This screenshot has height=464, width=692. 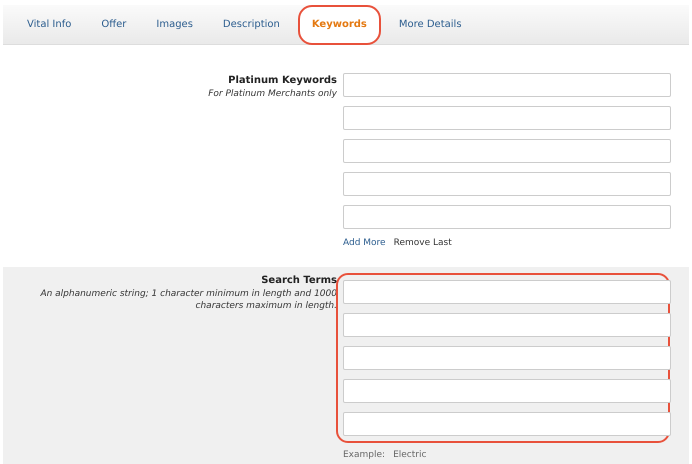 What do you see at coordinates (174, 24) in the screenshot?
I see `tab: Images` at bounding box center [174, 24].